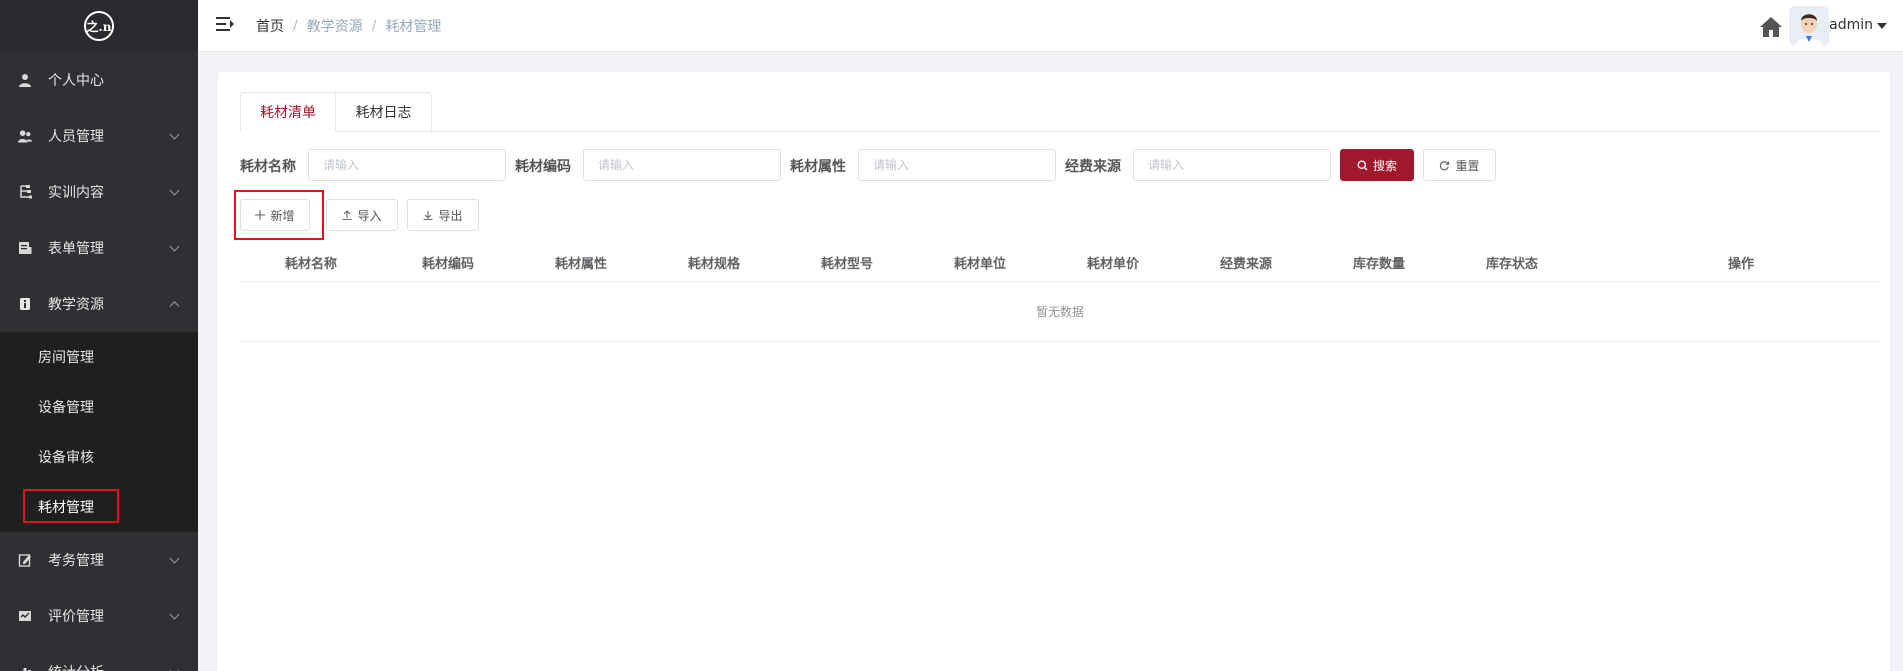  Describe the element at coordinates (288, 112) in the screenshot. I see `tab-consumables-list: 耗材清单` at that location.